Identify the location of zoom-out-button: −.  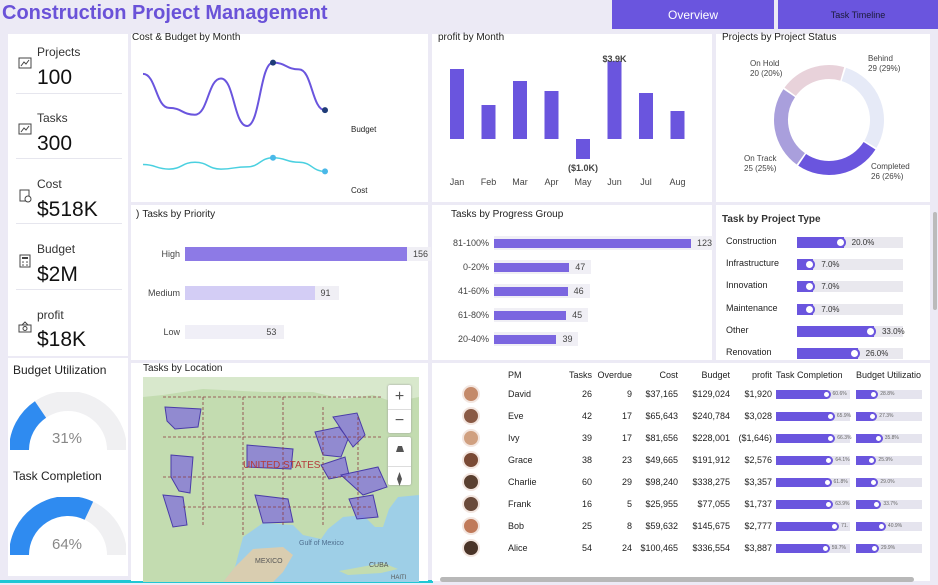
(399, 421).